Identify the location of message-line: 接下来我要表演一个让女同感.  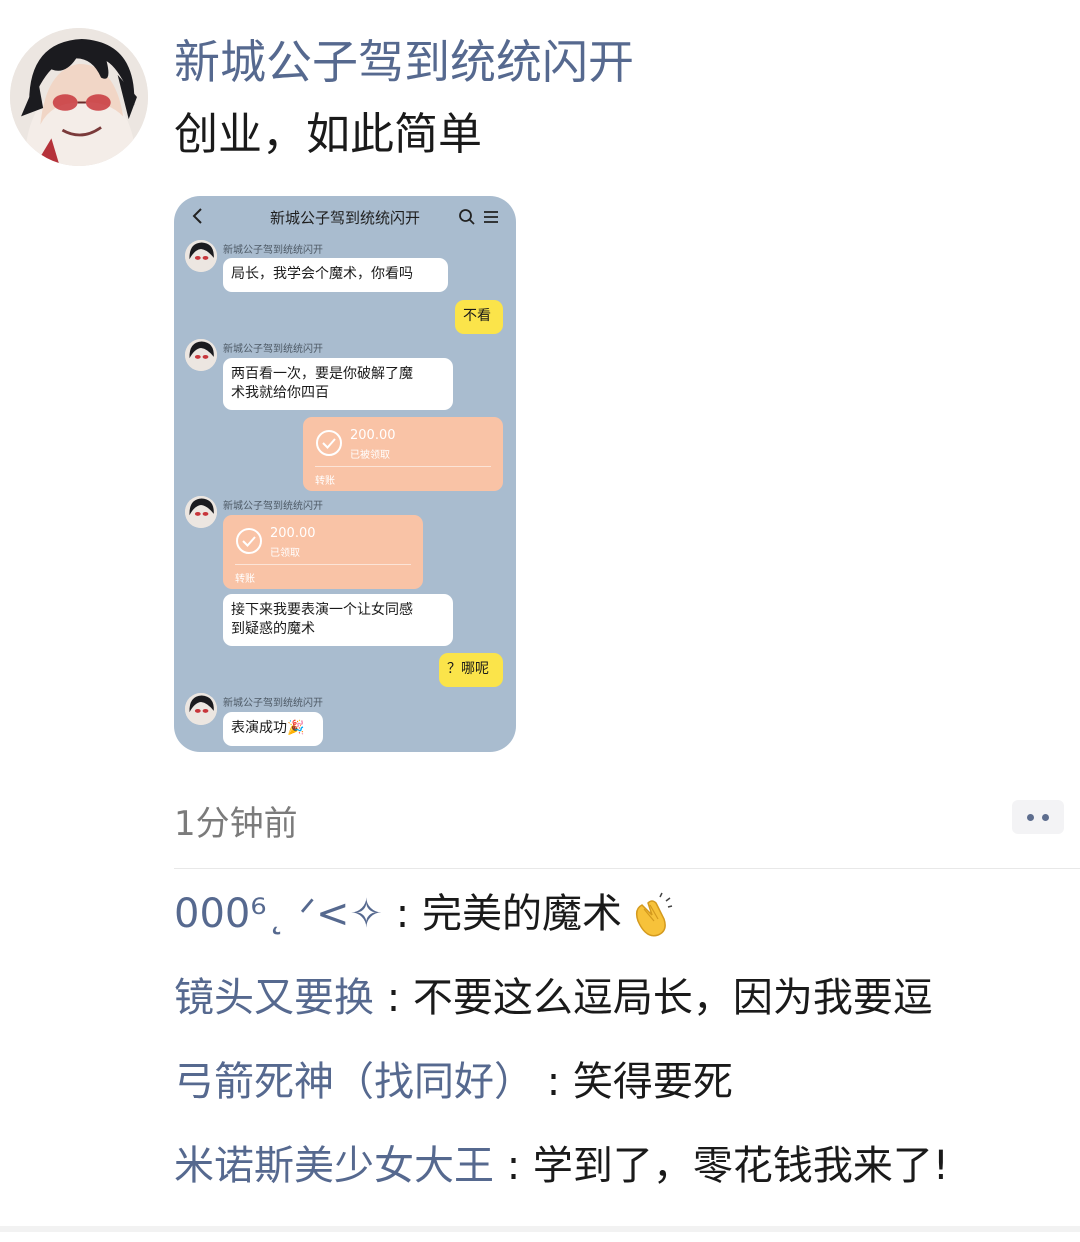
(322, 610).